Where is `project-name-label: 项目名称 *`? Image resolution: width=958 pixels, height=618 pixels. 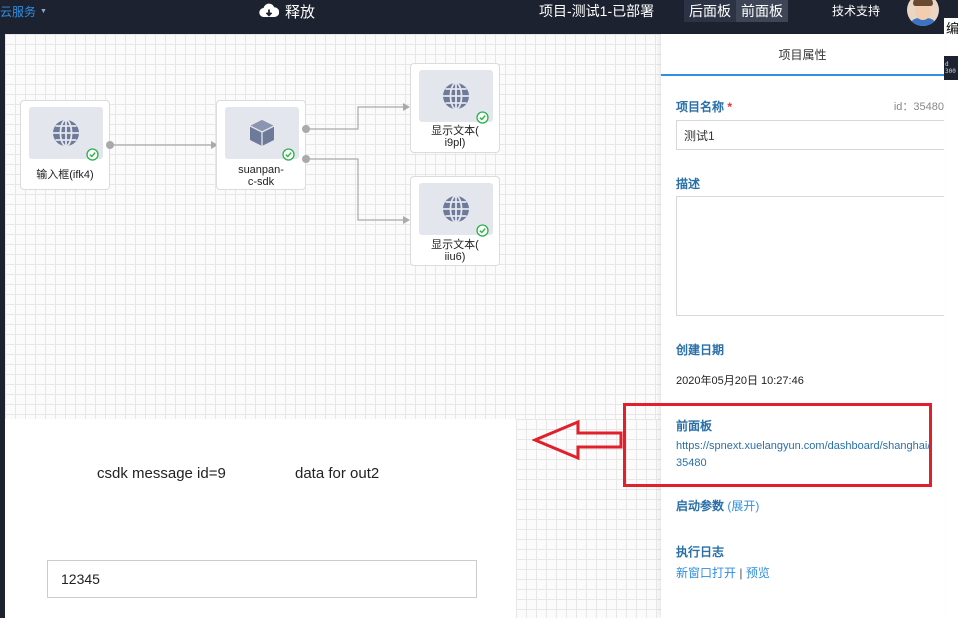
project-name-label: 项目名称 * is located at coordinates (704, 107).